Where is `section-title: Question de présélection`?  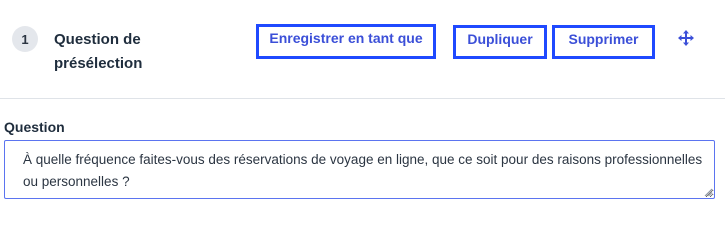
section-title: Question de présélection is located at coordinates (98, 51).